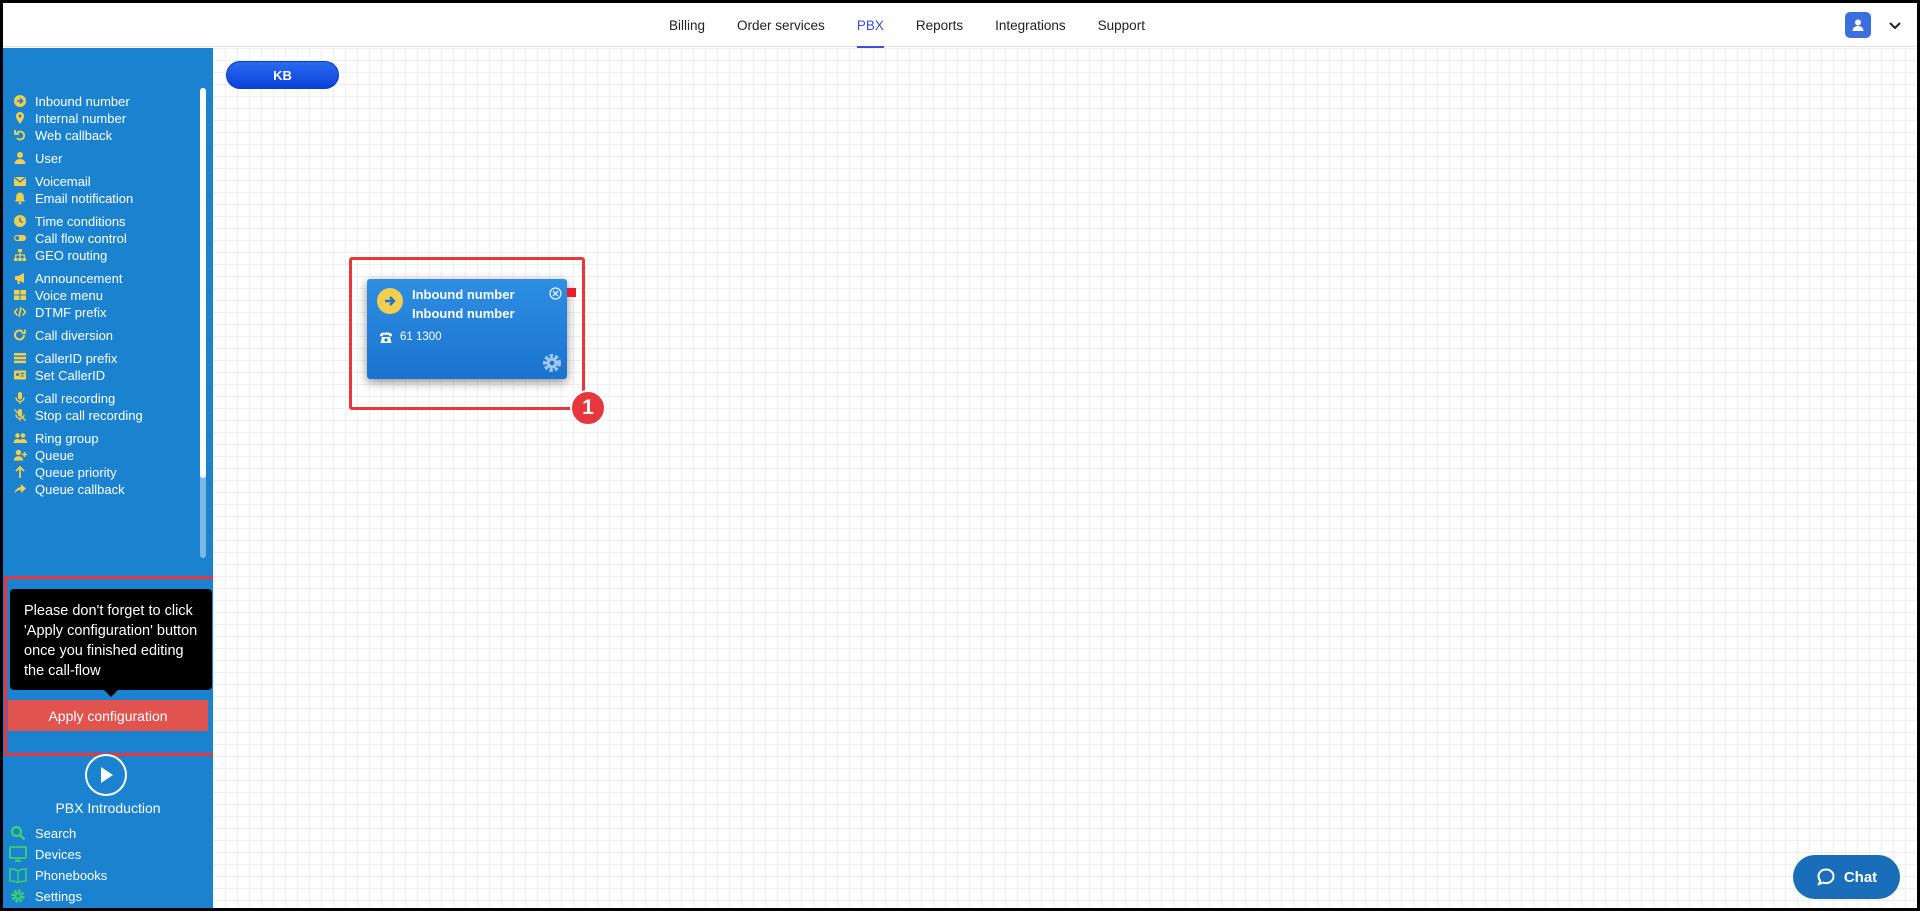  I want to click on nav-integrations: Integrations, so click(1030, 25).